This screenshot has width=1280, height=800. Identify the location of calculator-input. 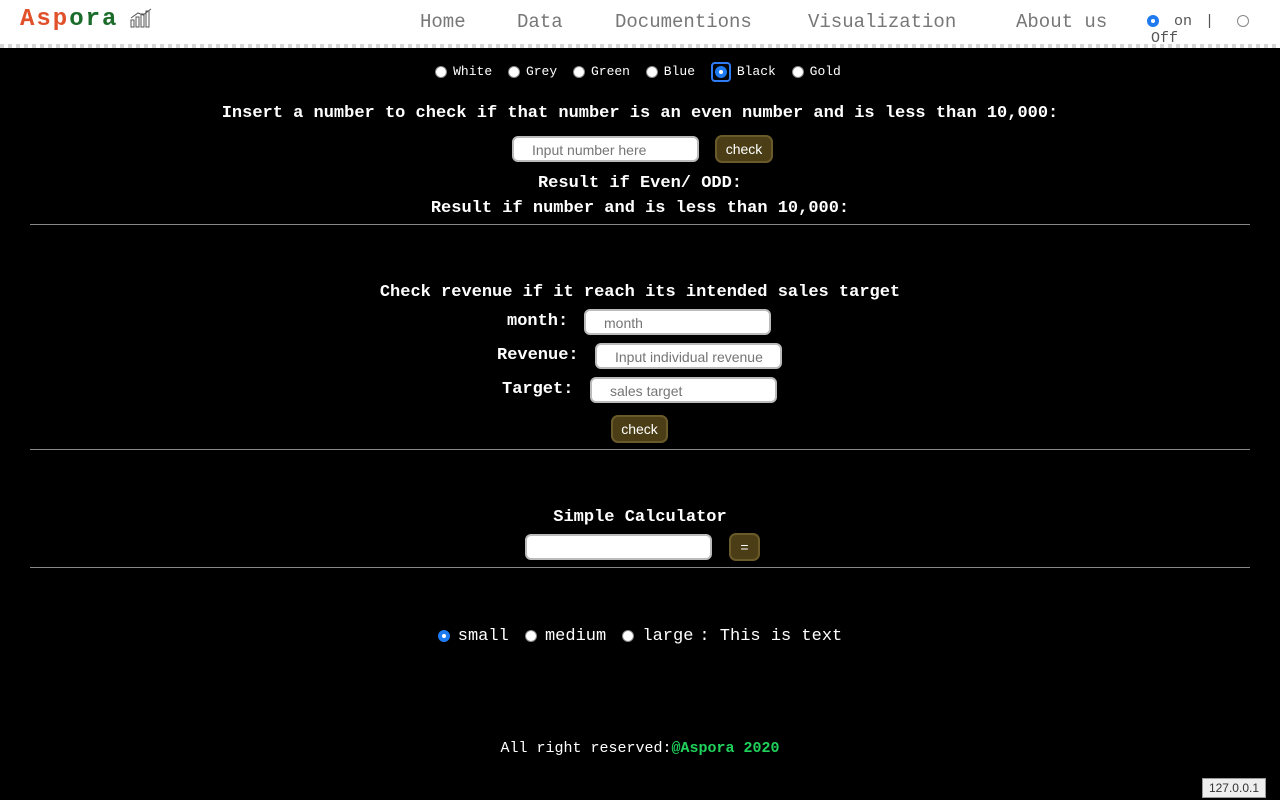
(618, 547).